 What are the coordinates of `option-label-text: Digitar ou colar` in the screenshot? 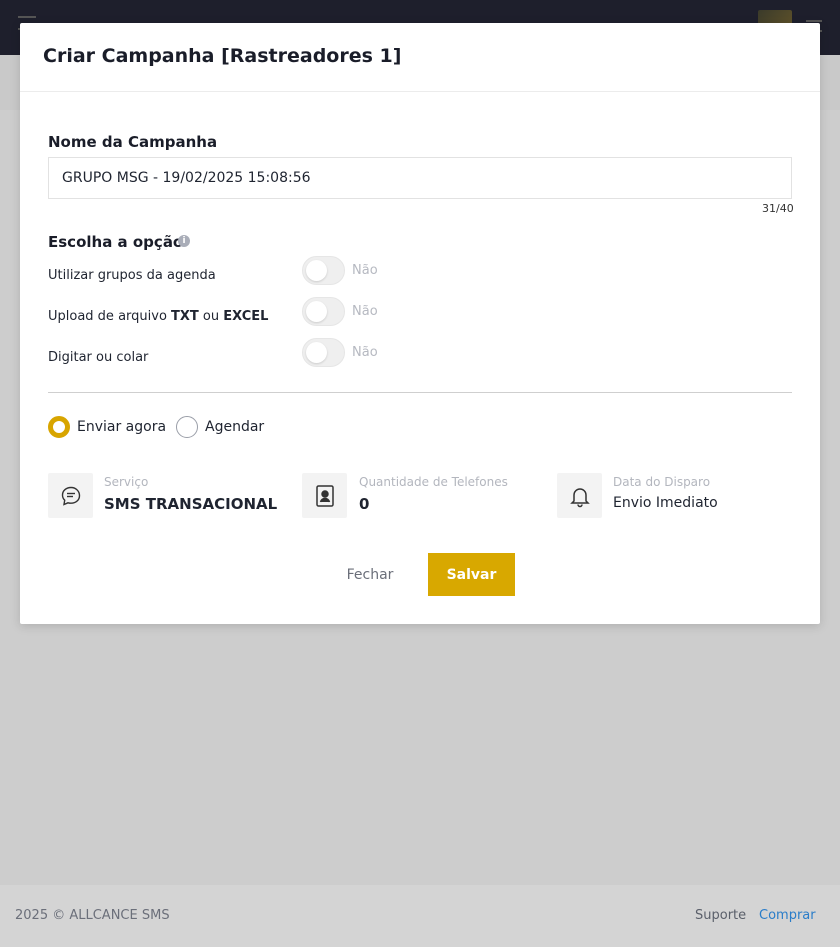 It's located at (98, 357).